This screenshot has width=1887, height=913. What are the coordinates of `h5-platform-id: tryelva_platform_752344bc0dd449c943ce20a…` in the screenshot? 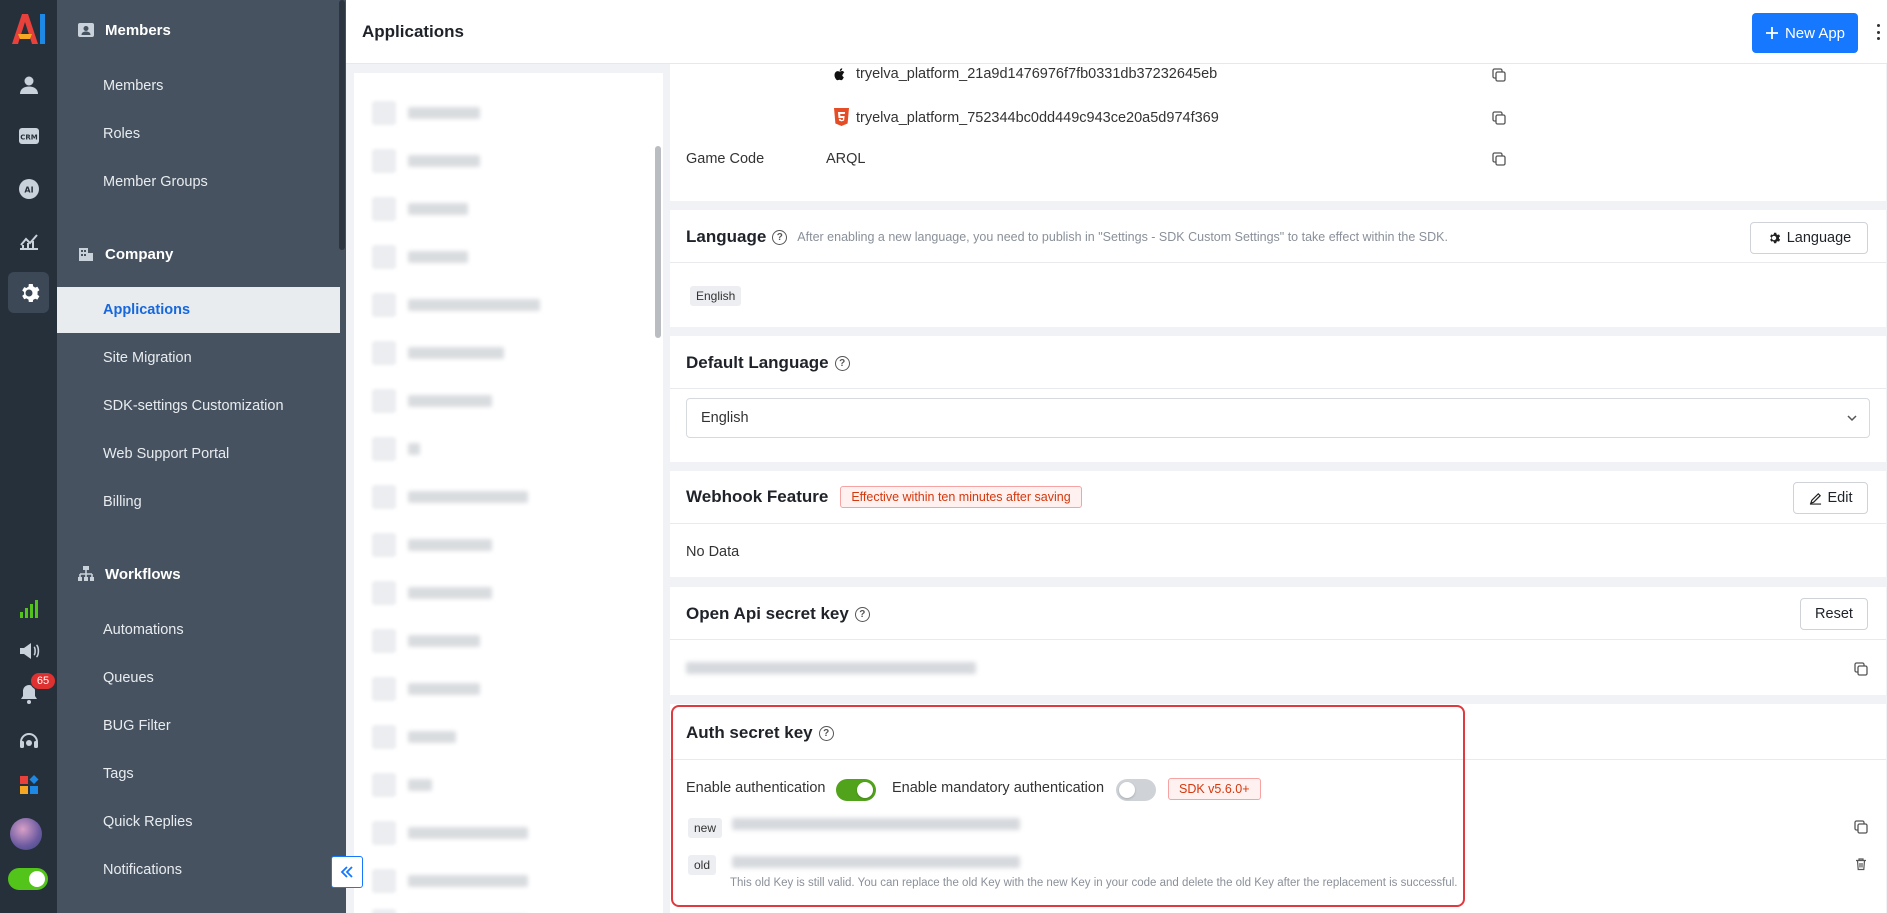 It's located at (1037, 118).